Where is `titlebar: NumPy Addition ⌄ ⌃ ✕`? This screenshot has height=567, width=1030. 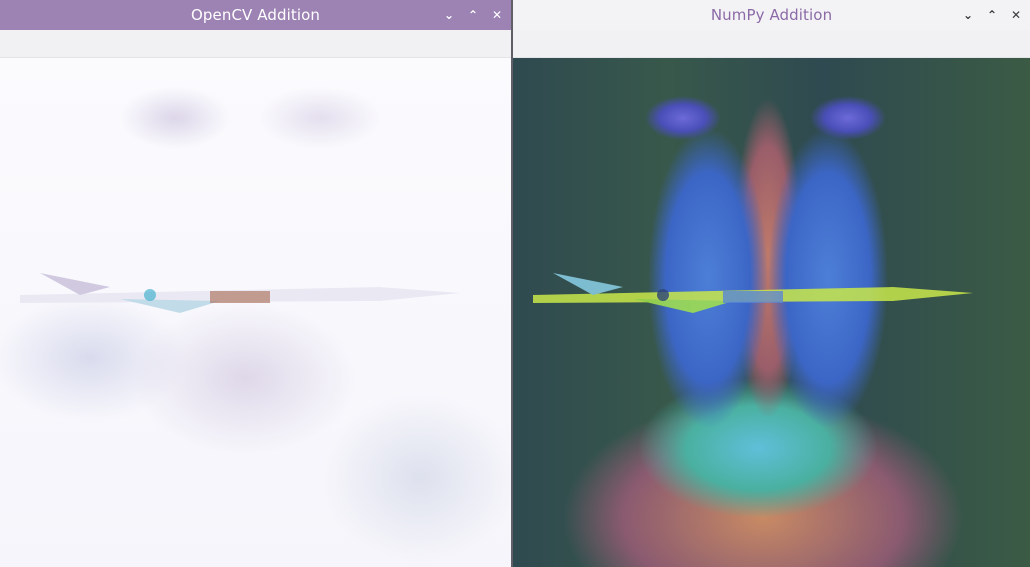
titlebar: NumPy Addition ⌄ ⌃ ✕ is located at coordinates (771, 15).